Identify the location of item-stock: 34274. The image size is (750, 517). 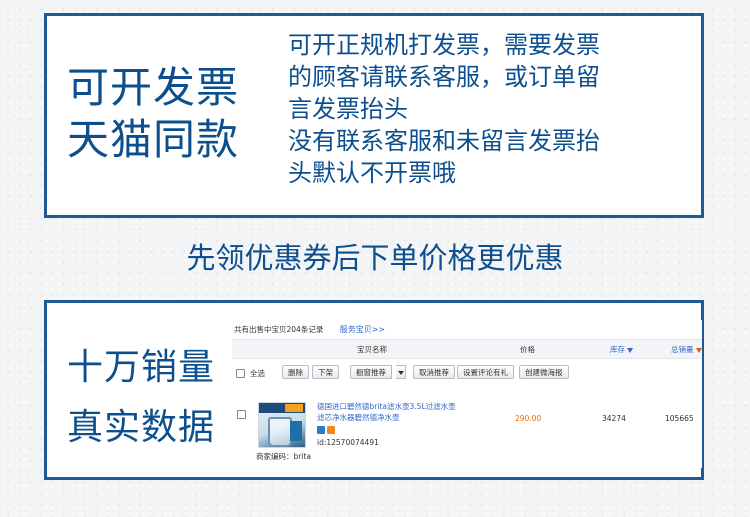
(614, 418).